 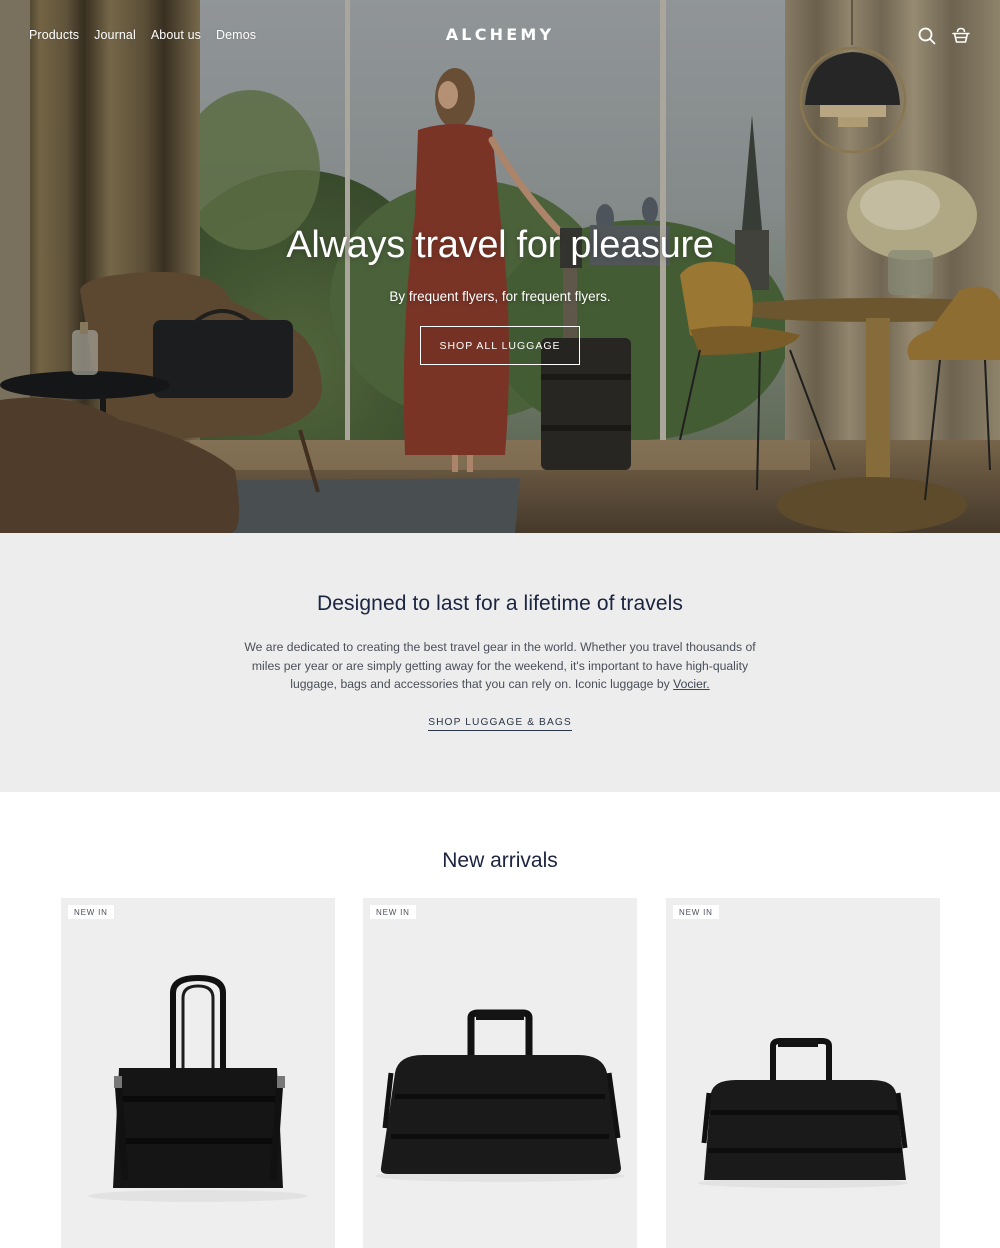 I want to click on product-image-weekender-small, so click(x=803, y=1113).